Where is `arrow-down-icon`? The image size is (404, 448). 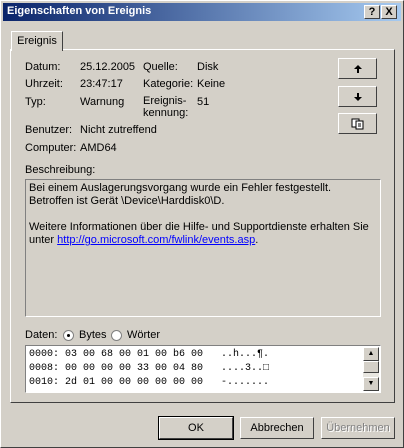 arrow-down-icon is located at coordinates (357, 96).